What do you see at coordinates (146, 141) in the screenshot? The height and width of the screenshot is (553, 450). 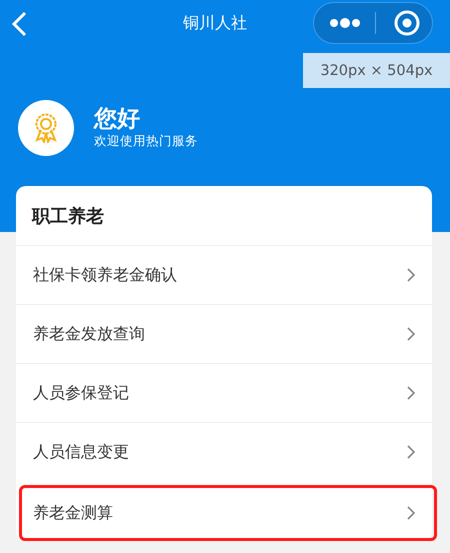 I see `greeting-subtitle: 欢迎使用热门服务` at bounding box center [146, 141].